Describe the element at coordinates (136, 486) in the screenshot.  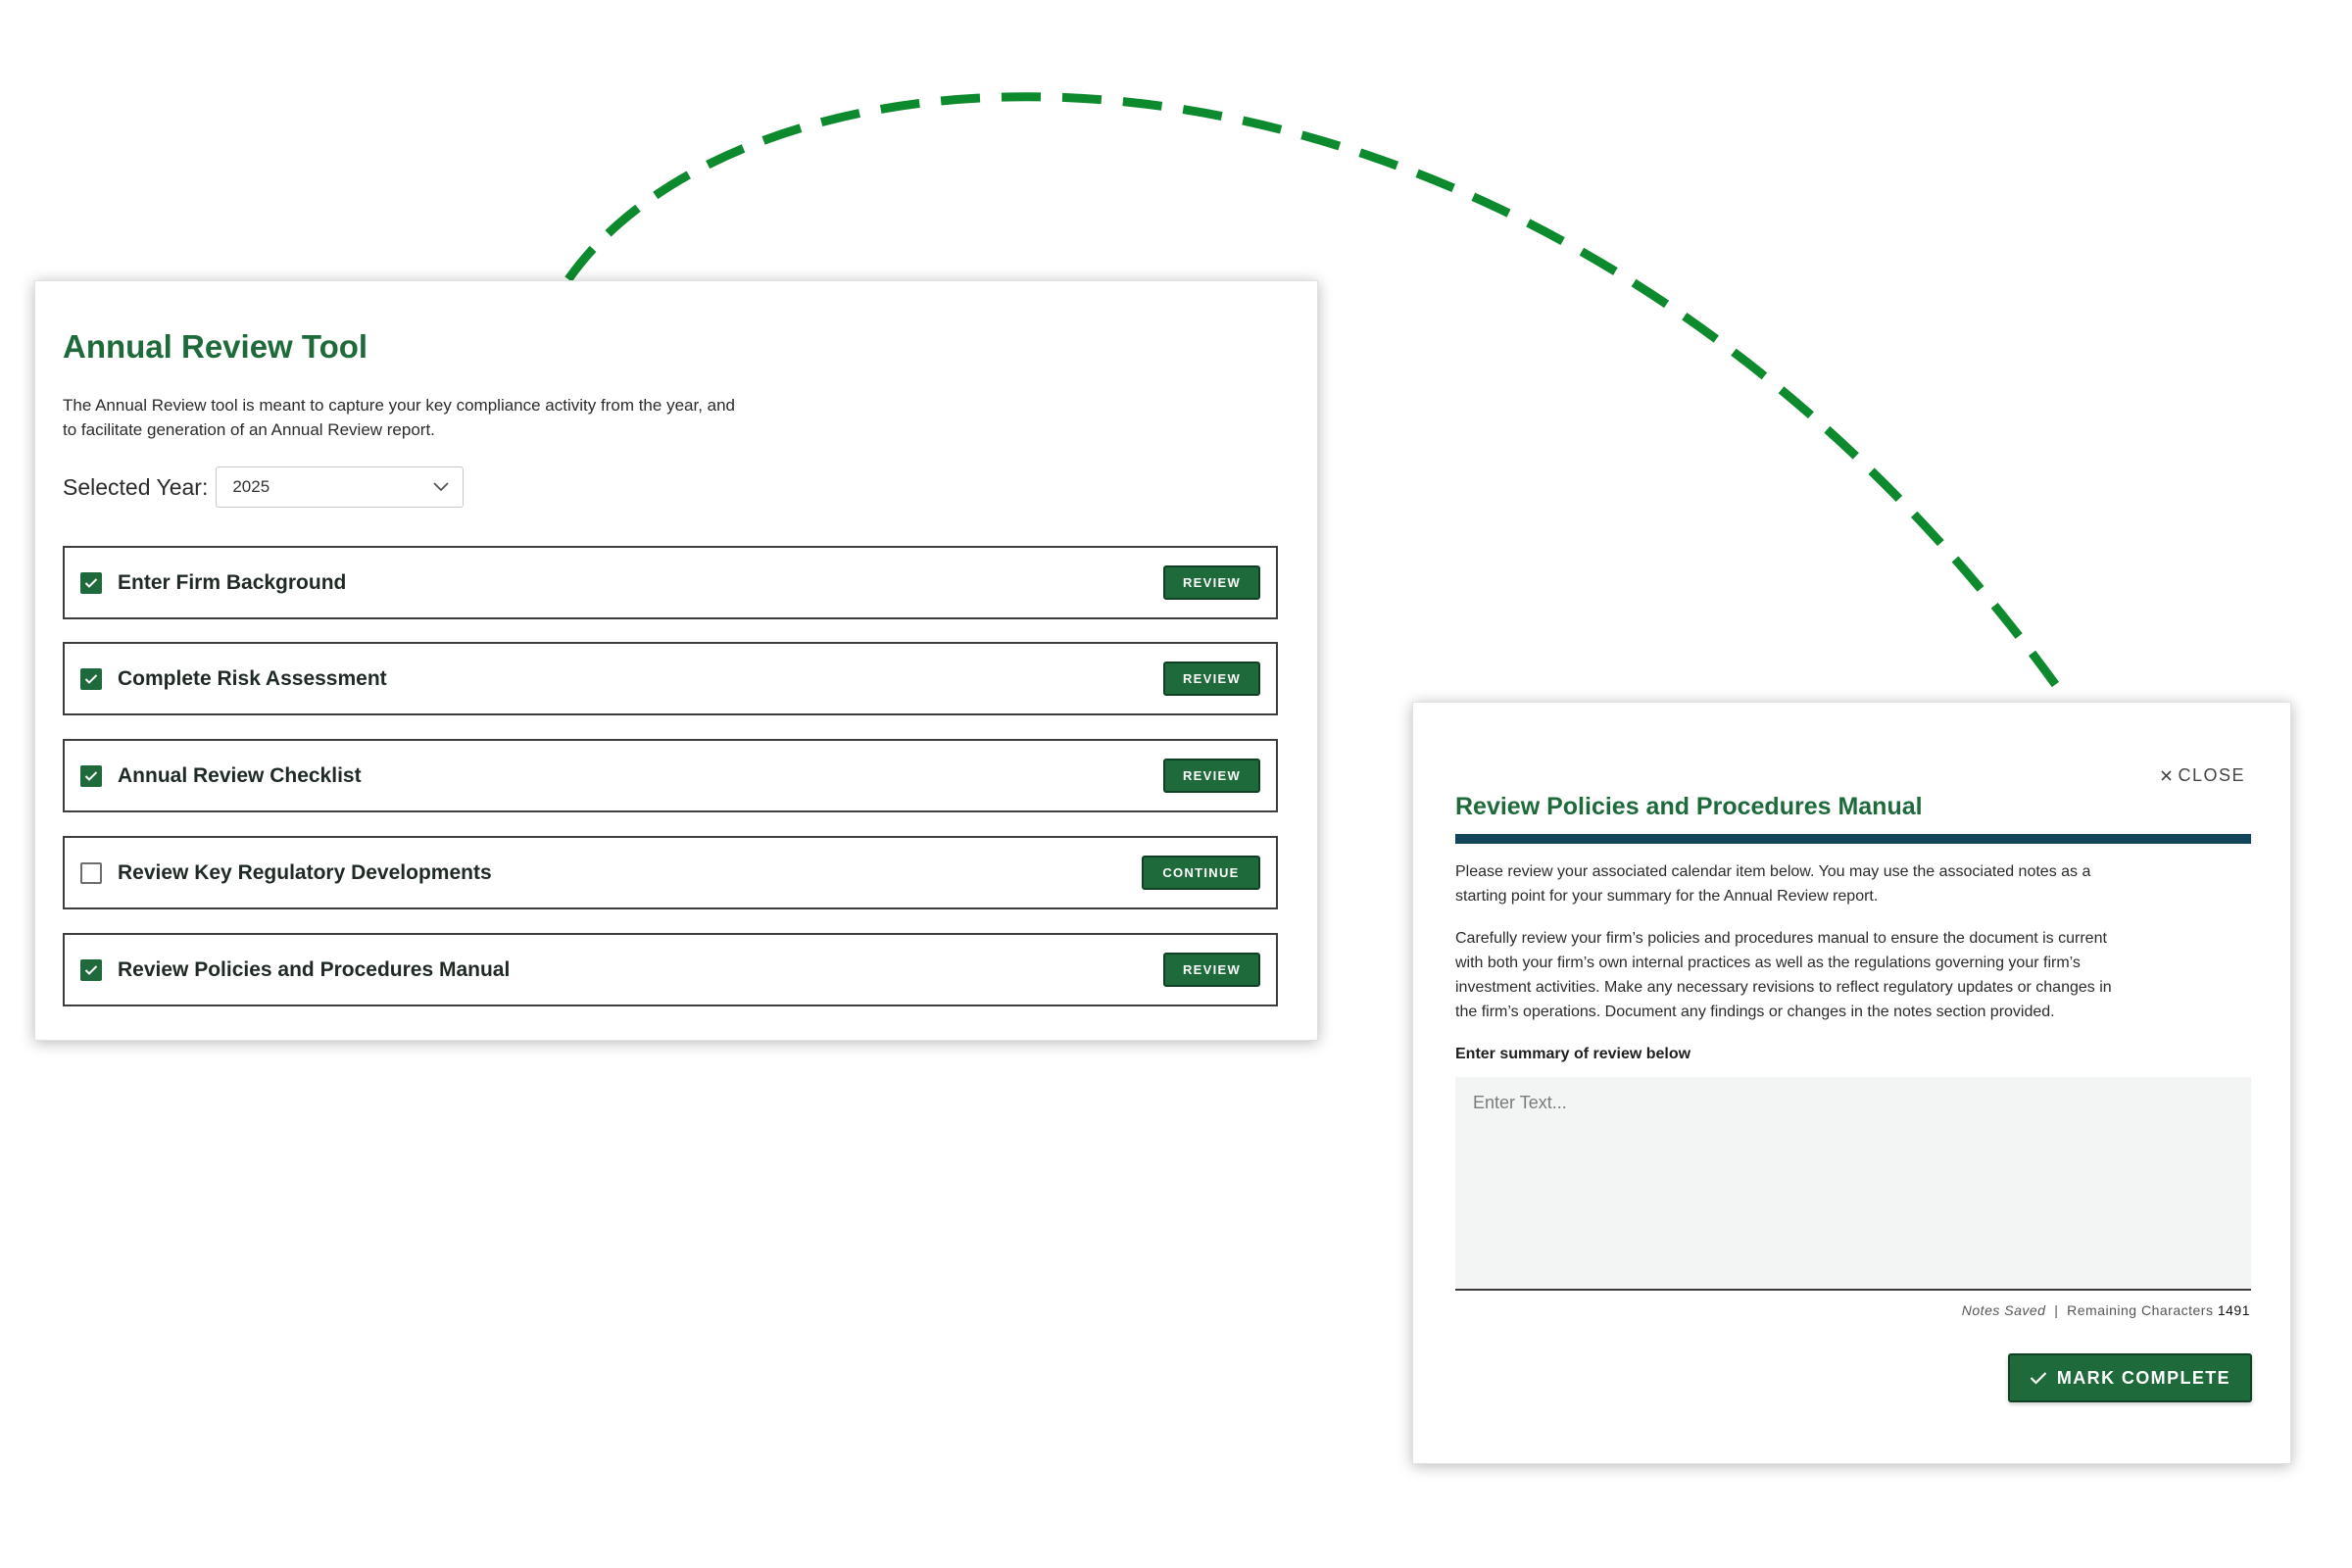
I see `year-label: Selected Year:` at that location.